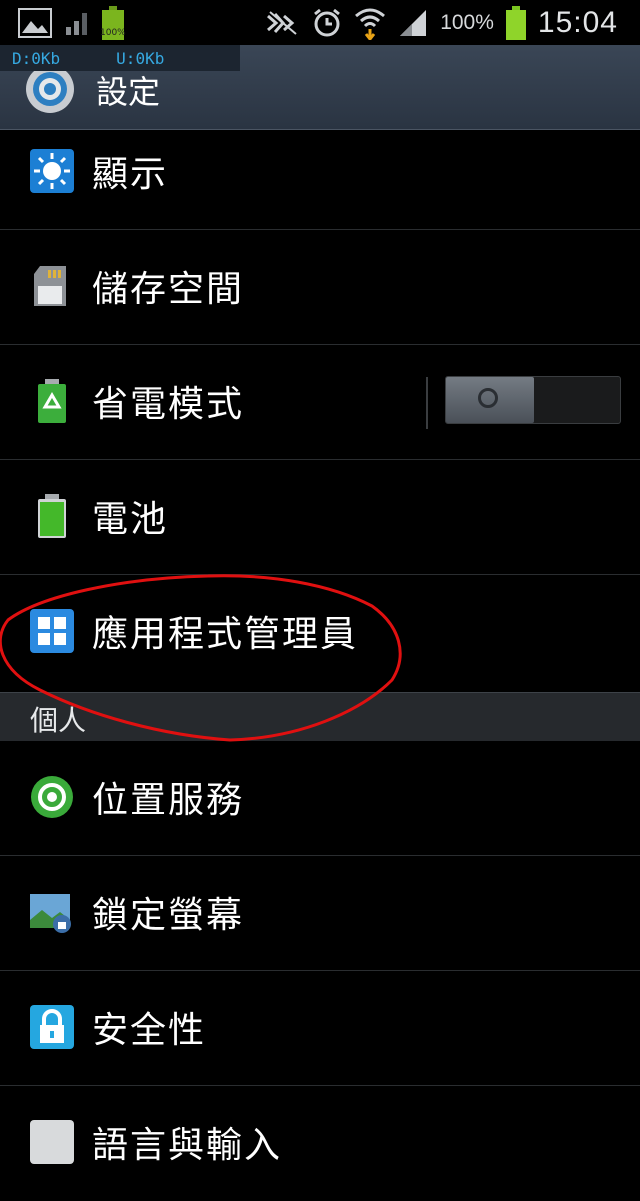  What do you see at coordinates (320, 1028) in the screenshot?
I see `settings-item-security: 安全性` at bounding box center [320, 1028].